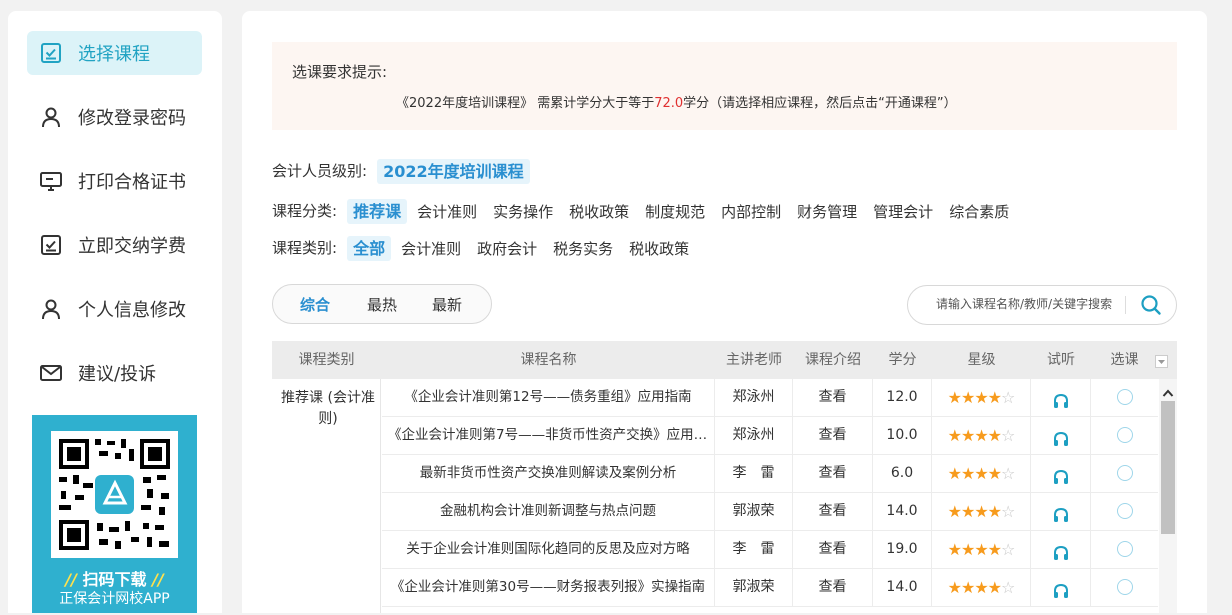 The height and width of the screenshot is (615, 1232). What do you see at coordinates (326, 360) in the screenshot?
I see `header-category: 课程类别` at bounding box center [326, 360].